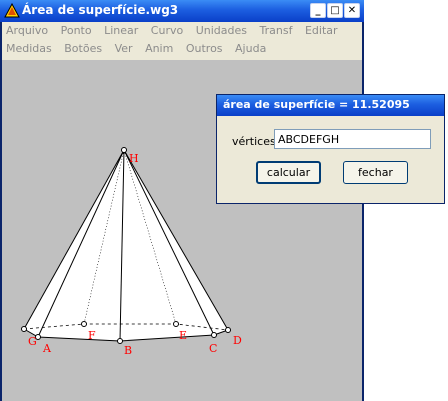 This screenshot has width=448, height=401. What do you see at coordinates (159, 48) in the screenshot?
I see `menu-anim: Anim` at bounding box center [159, 48].